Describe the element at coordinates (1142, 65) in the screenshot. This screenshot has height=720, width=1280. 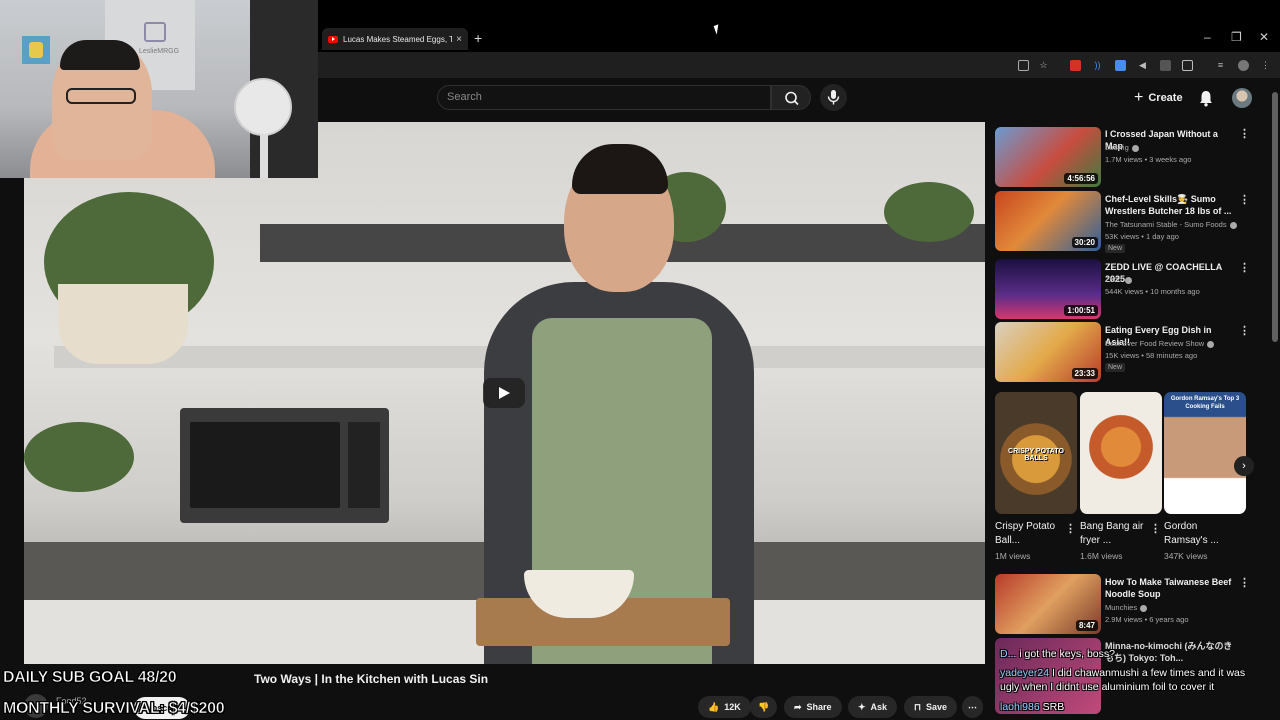
I see `speaker-extension-icon: ◀` at that location.